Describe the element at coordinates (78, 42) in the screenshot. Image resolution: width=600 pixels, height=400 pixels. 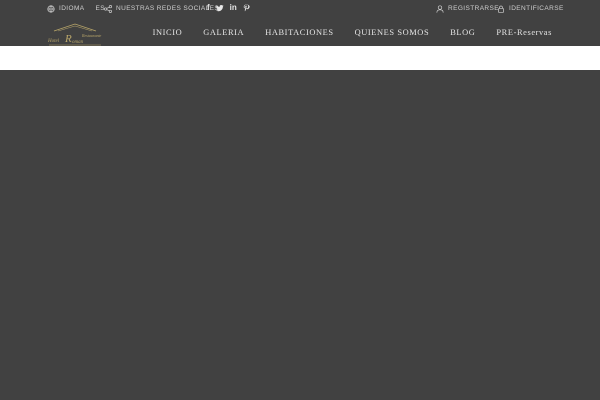
I see `svg-text: oman` at that location.